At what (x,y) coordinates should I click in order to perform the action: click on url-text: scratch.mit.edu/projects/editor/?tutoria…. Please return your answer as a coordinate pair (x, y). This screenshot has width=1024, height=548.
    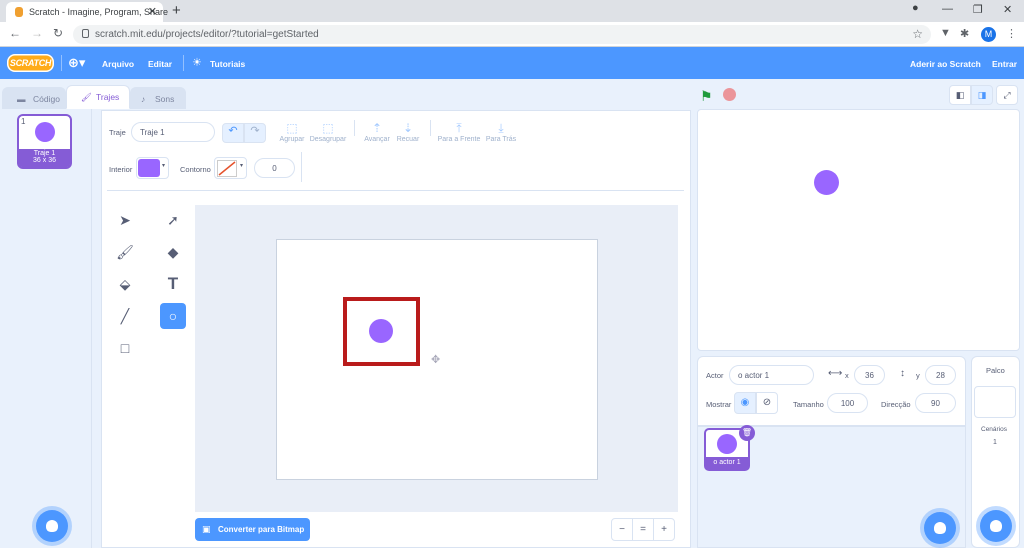
    Looking at the image, I should click on (207, 34).